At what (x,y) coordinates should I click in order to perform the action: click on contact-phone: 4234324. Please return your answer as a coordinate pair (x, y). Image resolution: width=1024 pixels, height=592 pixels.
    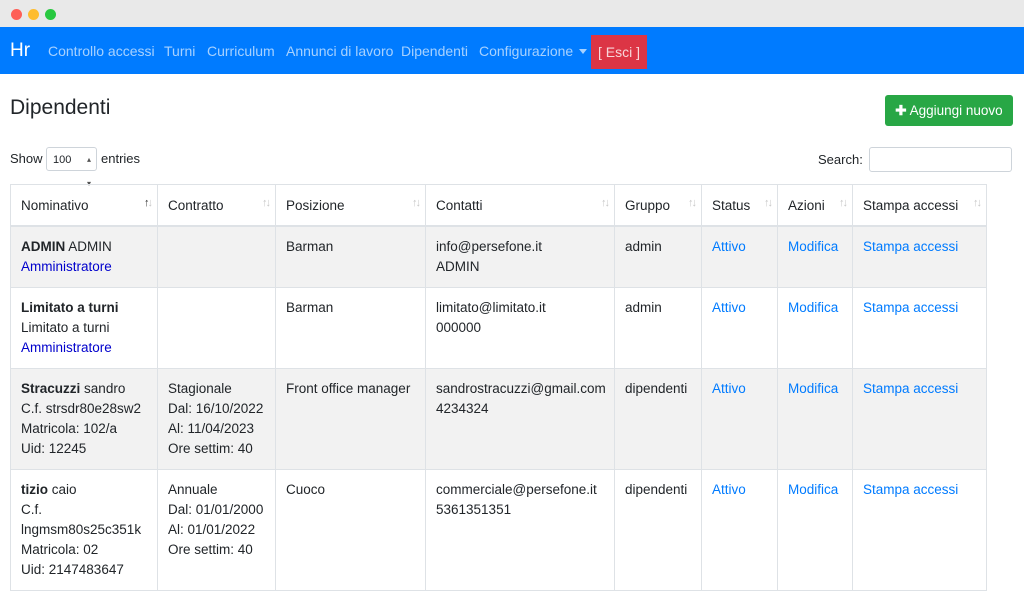
    Looking at the image, I should click on (462, 408).